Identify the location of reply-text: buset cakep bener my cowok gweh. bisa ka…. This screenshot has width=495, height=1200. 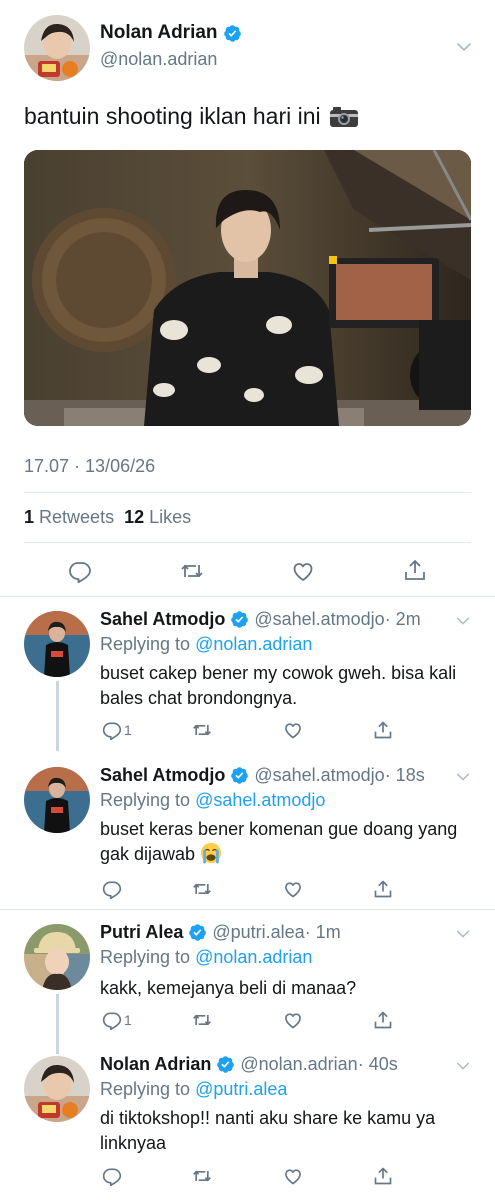
(278, 685).